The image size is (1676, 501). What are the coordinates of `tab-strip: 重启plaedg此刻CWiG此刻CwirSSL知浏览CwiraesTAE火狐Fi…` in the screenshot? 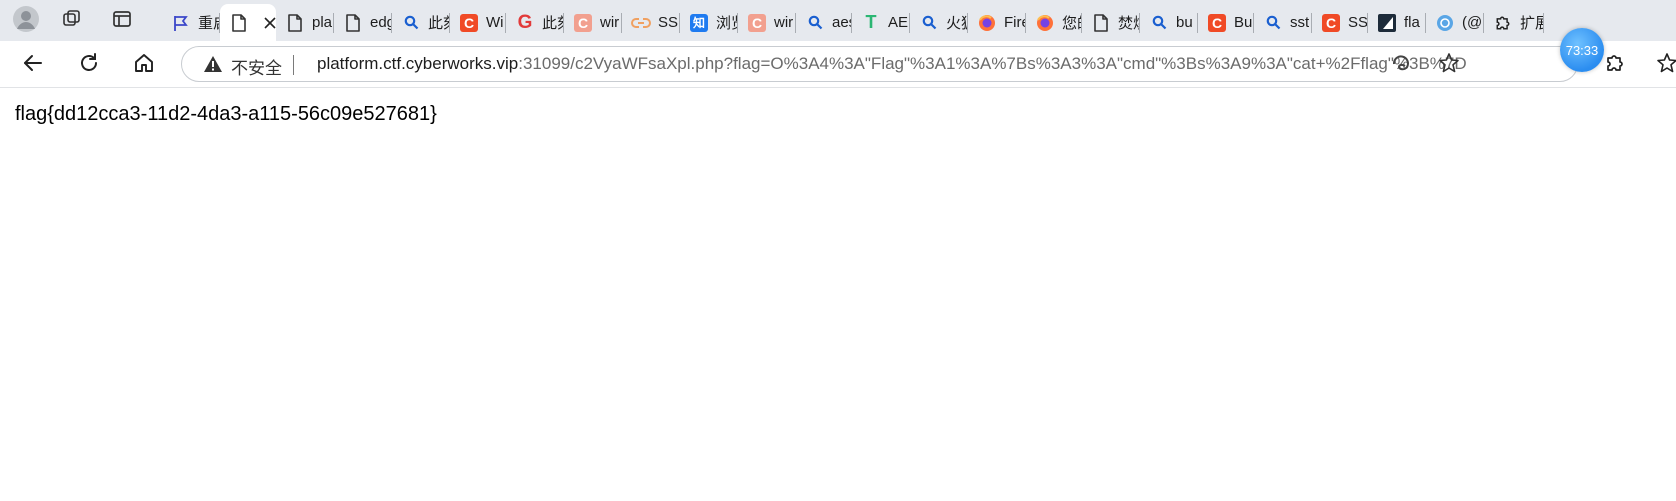 It's located at (838, 20).